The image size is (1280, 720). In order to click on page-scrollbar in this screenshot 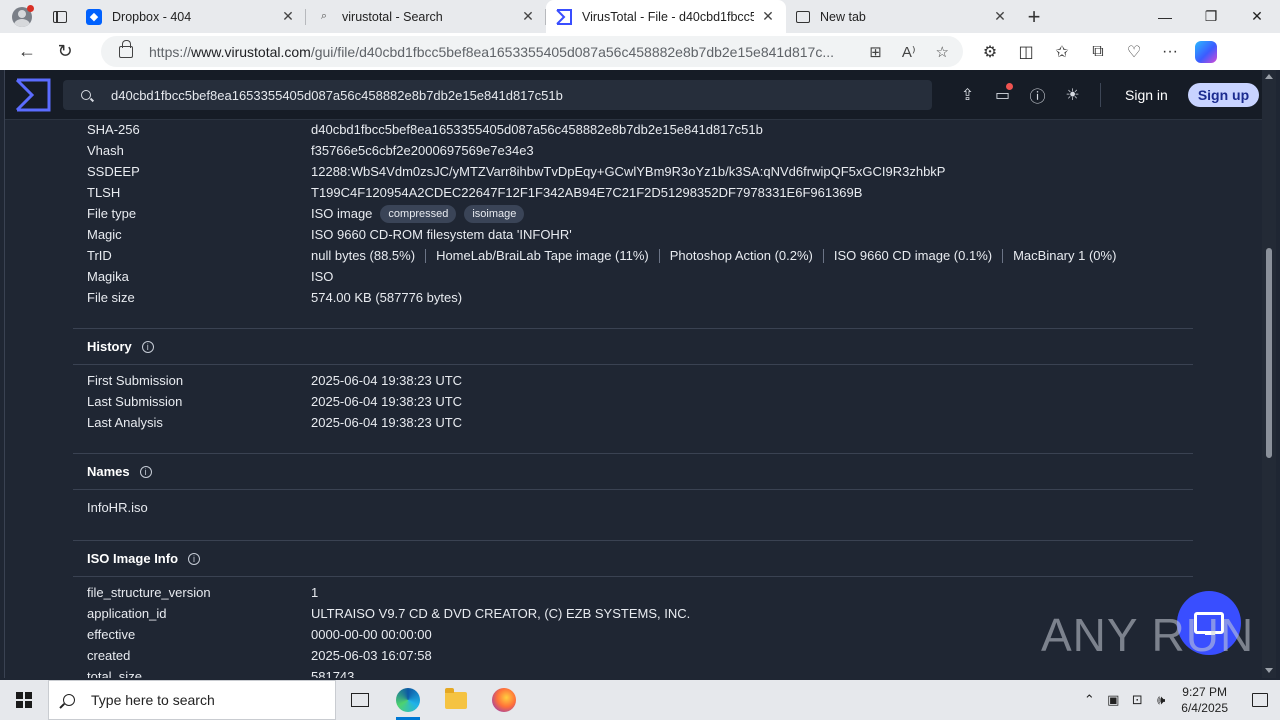, I will do `click(1269, 374)`.